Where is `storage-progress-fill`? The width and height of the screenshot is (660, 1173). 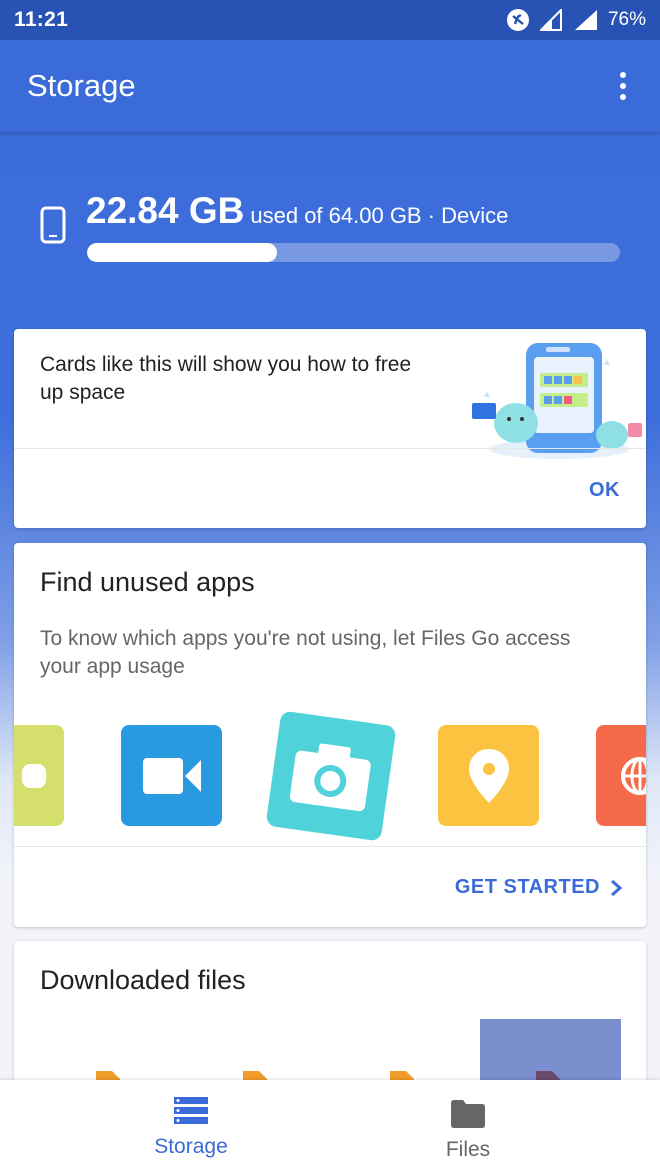 storage-progress-fill is located at coordinates (182, 252).